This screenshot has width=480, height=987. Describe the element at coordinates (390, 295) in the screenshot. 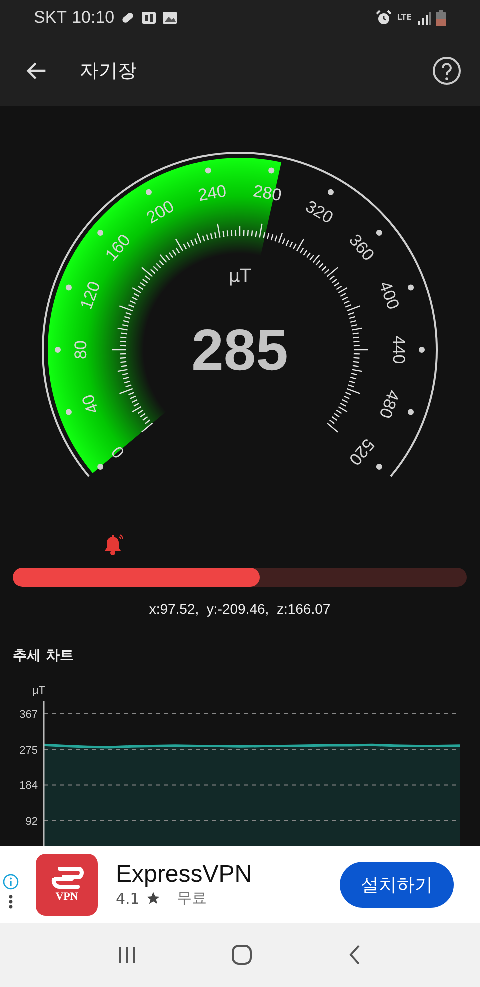

I see `gauge-label: 400` at that location.